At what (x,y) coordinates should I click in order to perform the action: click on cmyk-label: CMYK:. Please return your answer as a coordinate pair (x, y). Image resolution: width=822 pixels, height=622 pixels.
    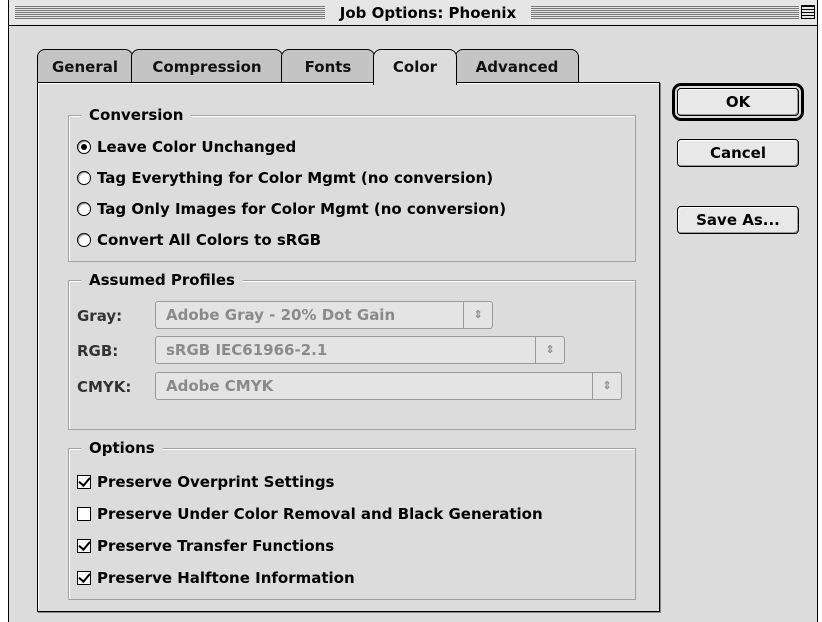
    Looking at the image, I should click on (104, 387).